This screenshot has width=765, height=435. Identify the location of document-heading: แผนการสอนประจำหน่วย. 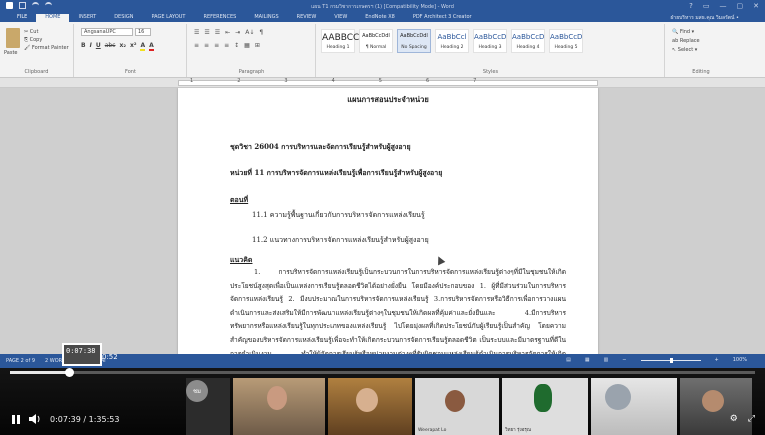
(388, 99).